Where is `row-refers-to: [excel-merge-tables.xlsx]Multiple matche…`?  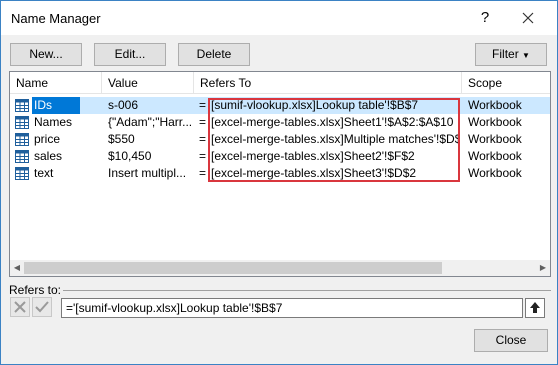
row-refers-to: [excel-merge-tables.xlsx]Multiple matche… is located at coordinates (335, 139).